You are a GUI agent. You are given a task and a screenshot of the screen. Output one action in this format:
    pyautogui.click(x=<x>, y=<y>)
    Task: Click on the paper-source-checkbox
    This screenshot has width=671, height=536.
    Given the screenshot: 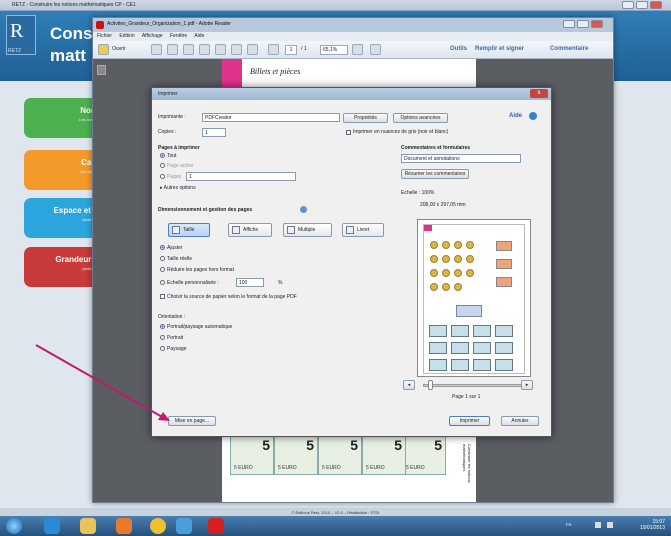 What is the action you would take?
    pyautogui.click(x=162, y=296)
    